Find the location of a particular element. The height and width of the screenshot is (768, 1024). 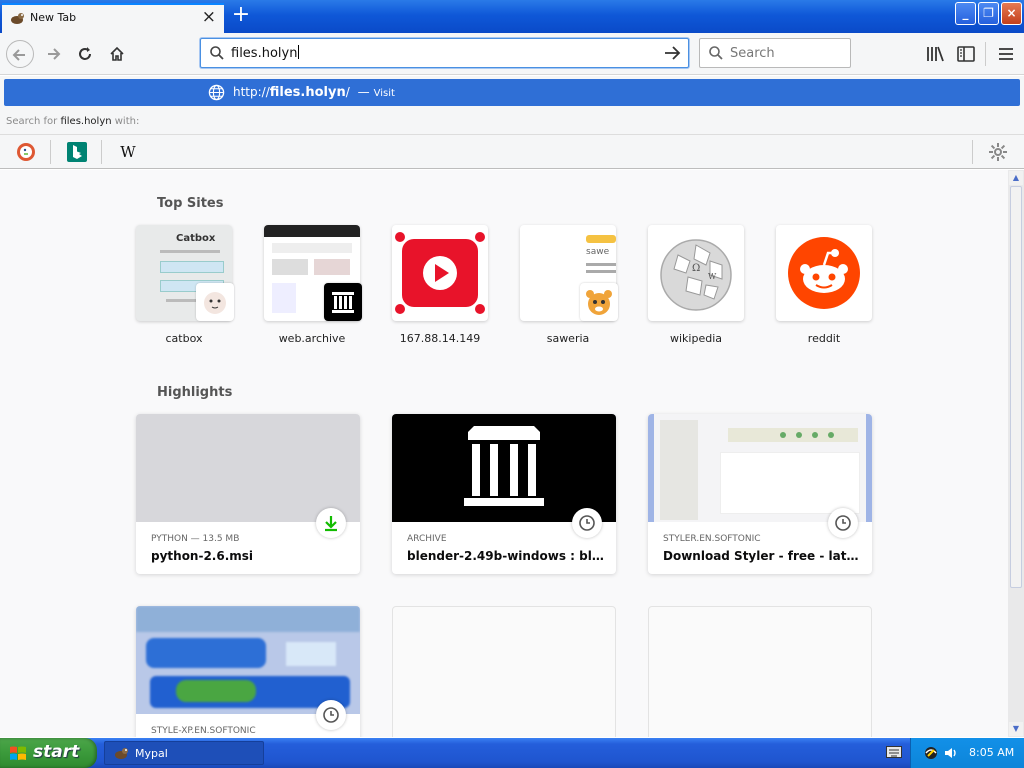

restore-button: ❐ is located at coordinates (988, 13).